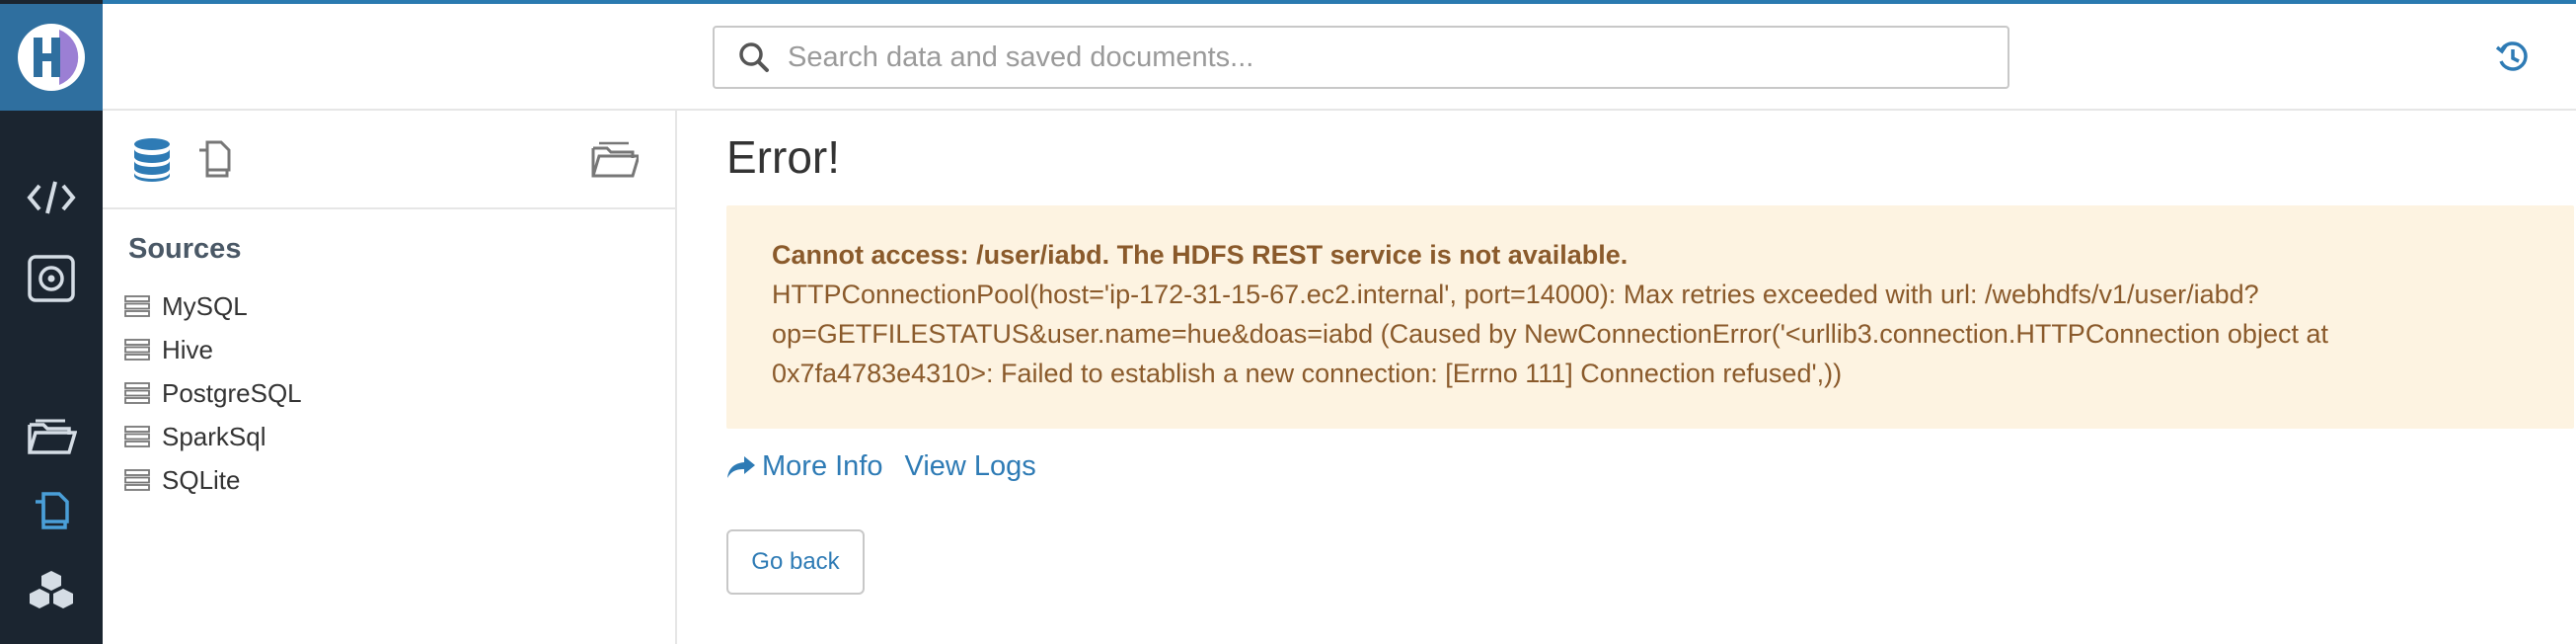  Describe the element at coordinates (754, 57) in the screenshot. I see `search-icon` at that location.